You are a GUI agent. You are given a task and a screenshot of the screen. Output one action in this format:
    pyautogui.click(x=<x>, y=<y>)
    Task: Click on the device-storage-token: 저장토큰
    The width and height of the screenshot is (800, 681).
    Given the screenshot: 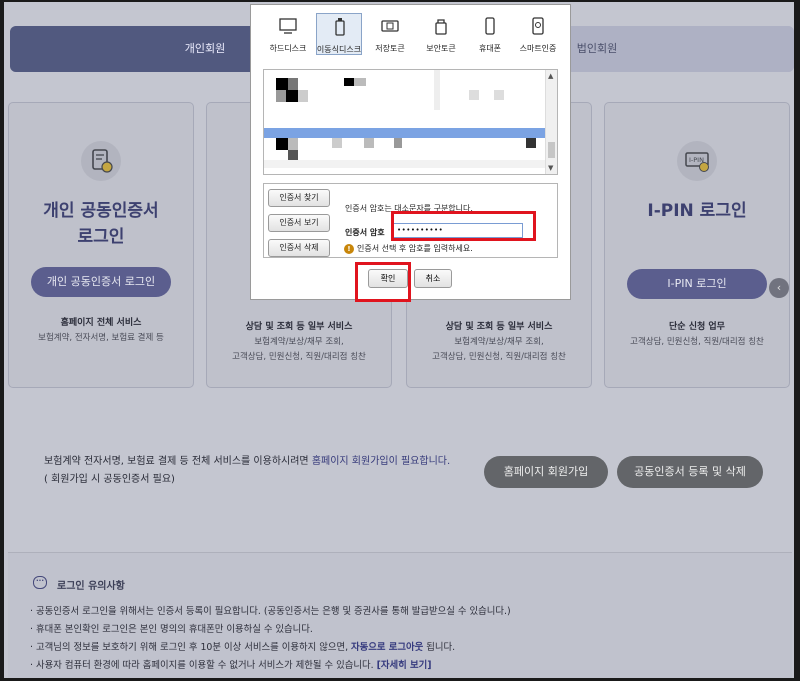 What is the action you would take?
    pyautogui.click(x=390, y=34)
    